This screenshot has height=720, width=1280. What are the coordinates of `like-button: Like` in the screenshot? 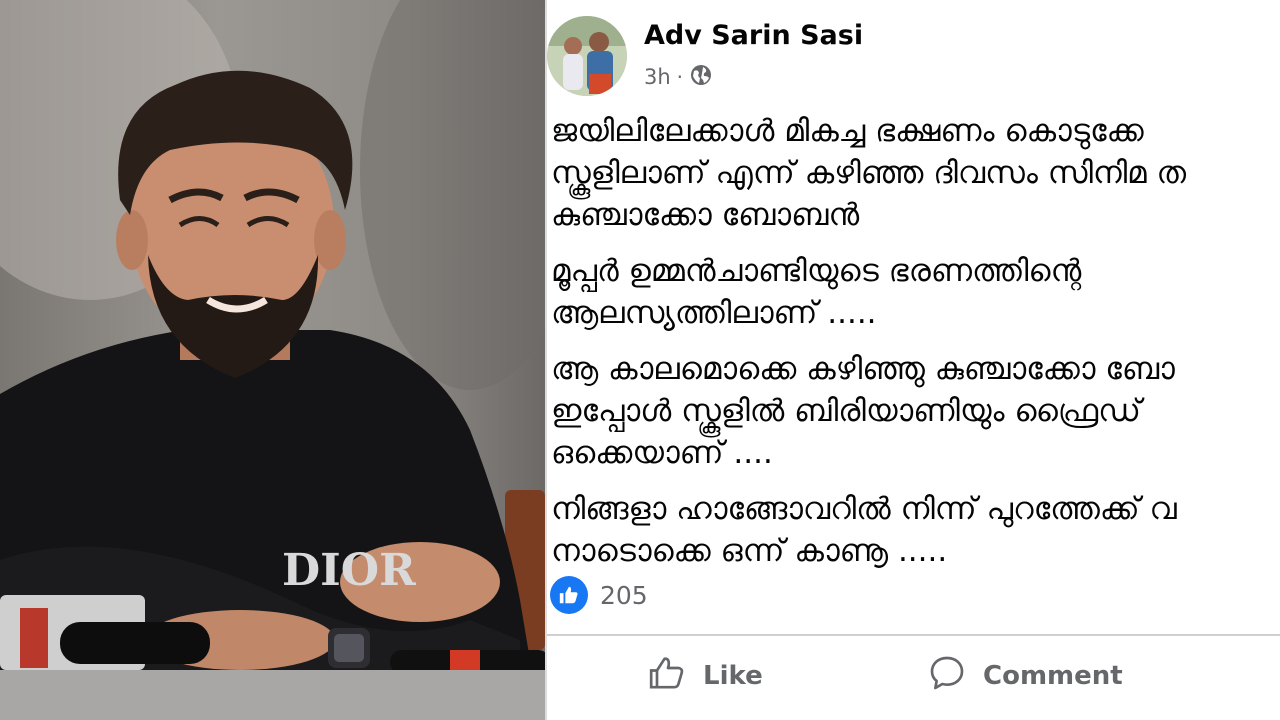 It's located at (705, 676).